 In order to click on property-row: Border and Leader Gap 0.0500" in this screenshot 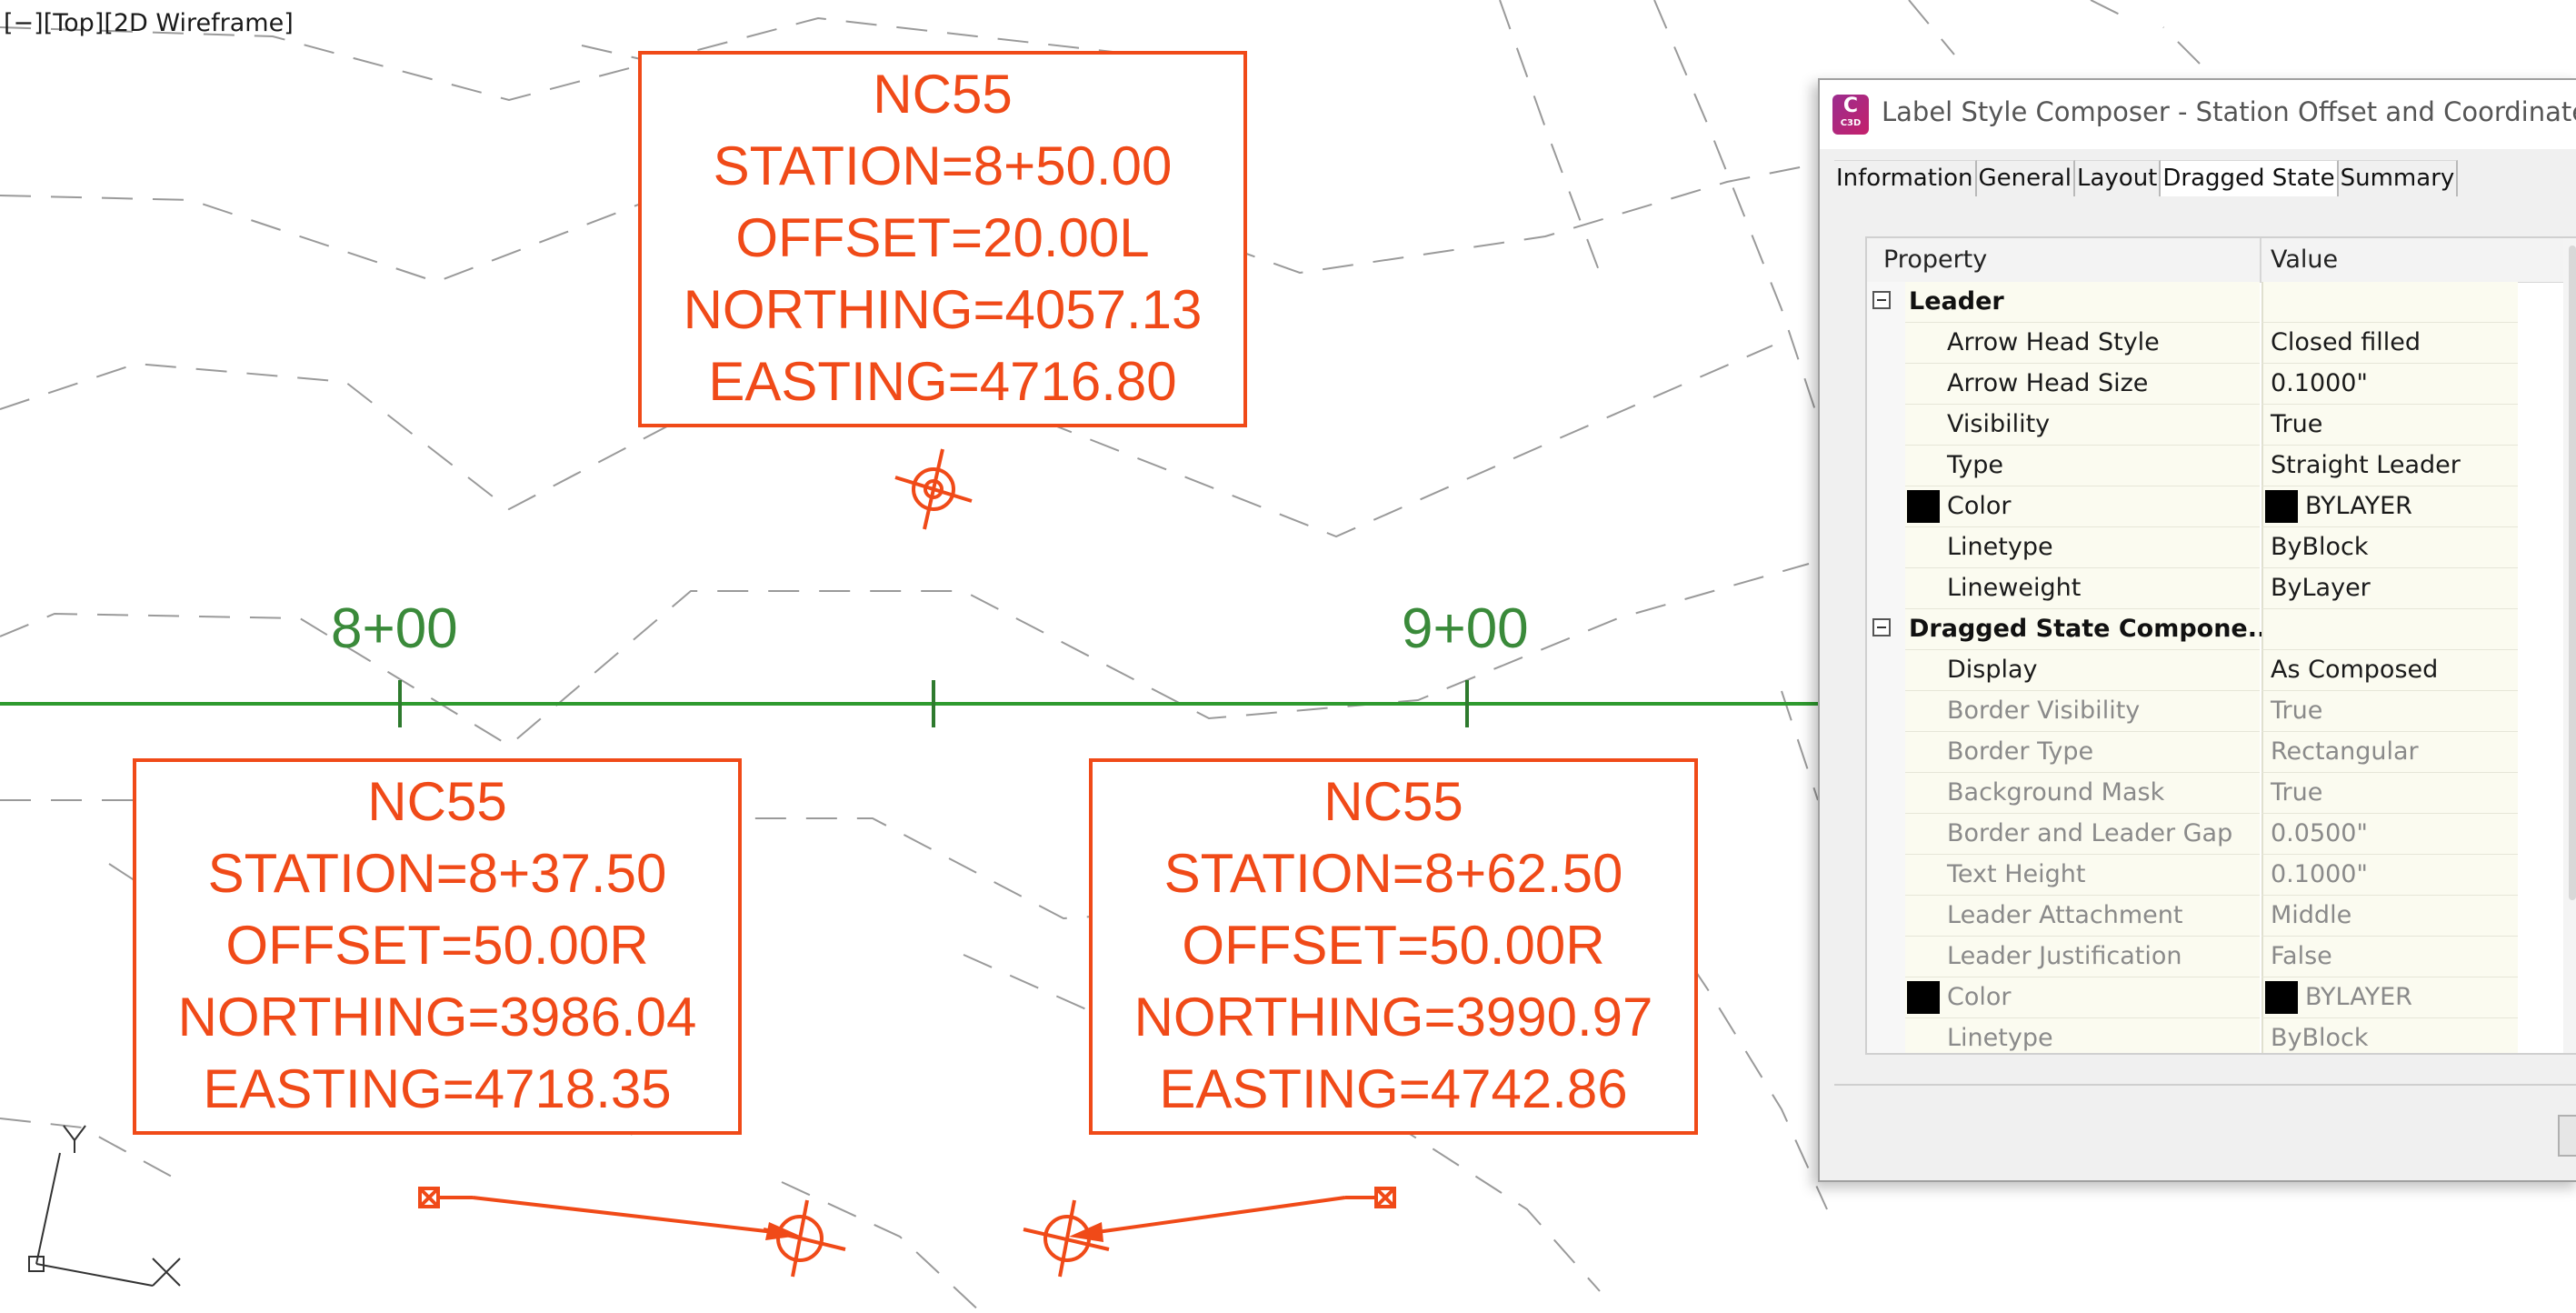, I will do `click(2221, 835)`.